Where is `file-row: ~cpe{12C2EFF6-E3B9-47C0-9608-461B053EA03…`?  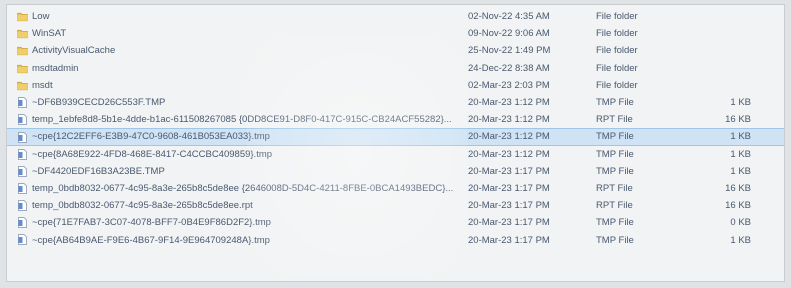 file-row: ~cpe{12C2EFF6-E3B9-47C0-9608-461B053EA03… is located at coordinates (395, 137).